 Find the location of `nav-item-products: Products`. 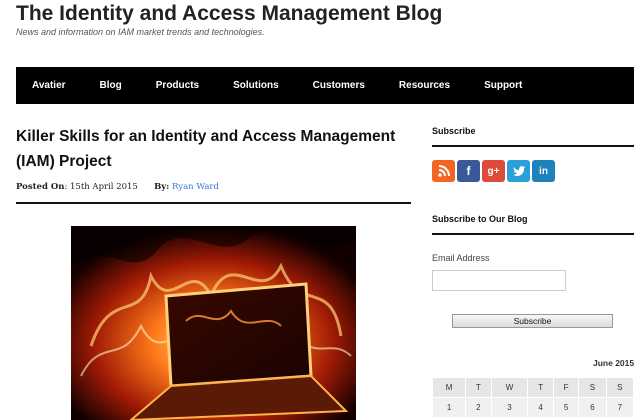

nav-item-products: Products is located at coordinates (169, 85).